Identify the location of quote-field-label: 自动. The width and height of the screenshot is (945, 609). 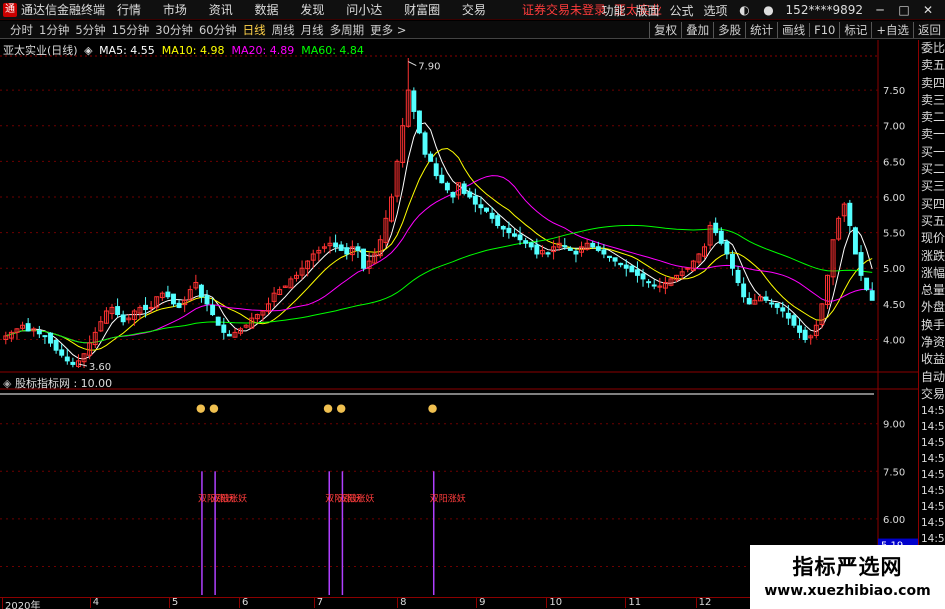
(932, 377).